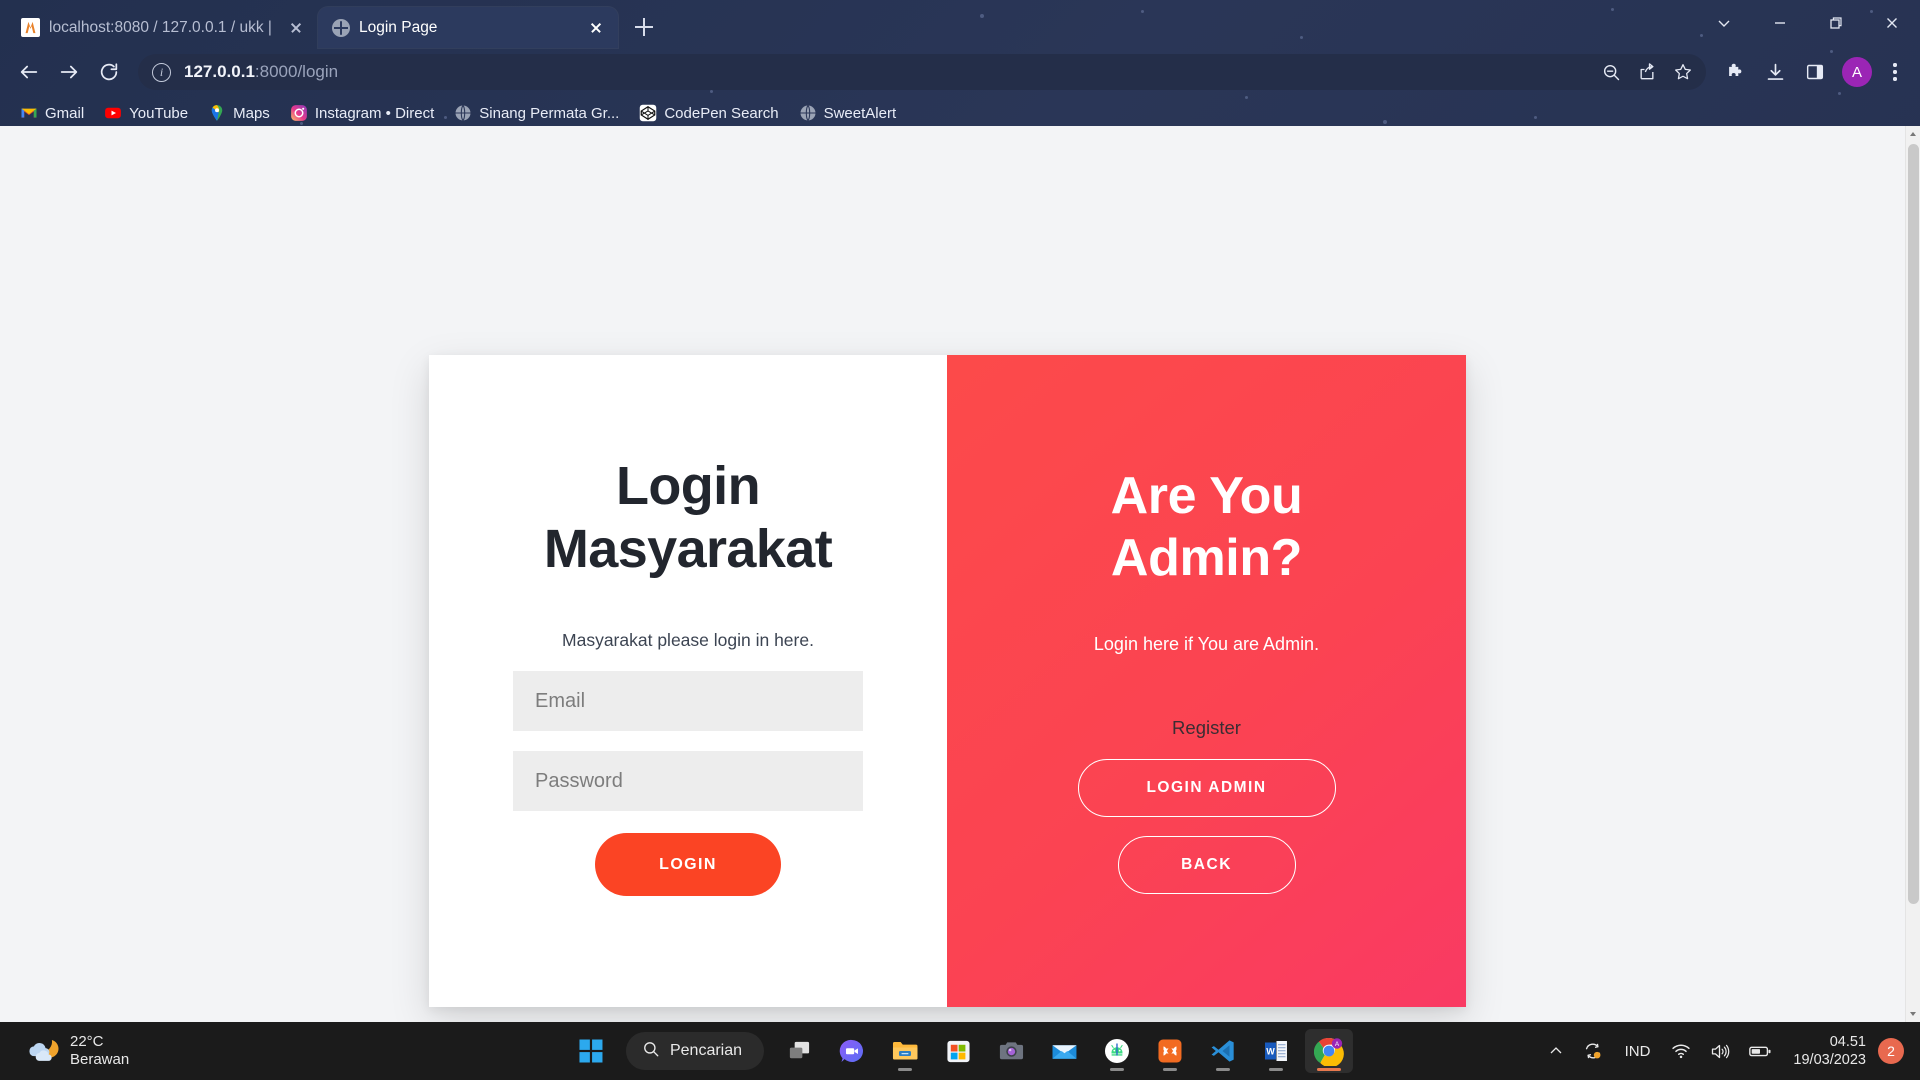 Image resolution: width=1920 pixels, height=1080 pixels. I want to click on restore-icon, so click(1836, 23).